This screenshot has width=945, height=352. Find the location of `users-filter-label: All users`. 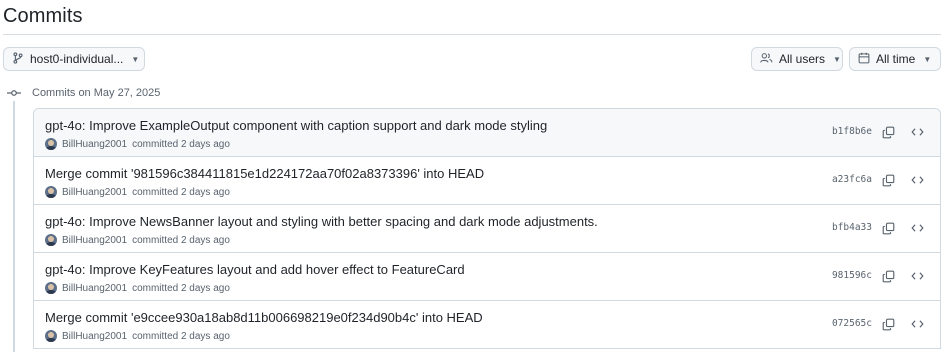

users-filter-label: All users is located at coordinates (802, 59).